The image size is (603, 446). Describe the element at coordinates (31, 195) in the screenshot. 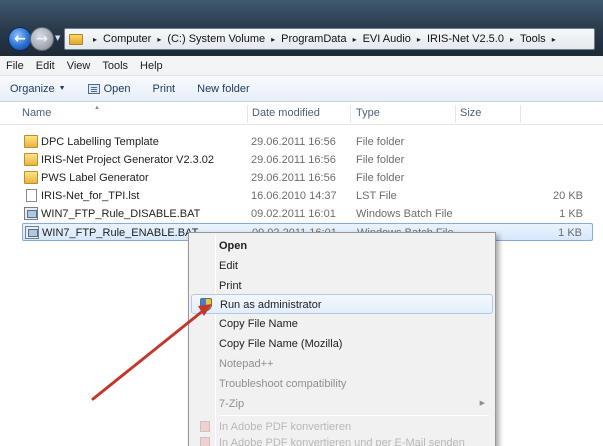

I see `document-icon` at that location.